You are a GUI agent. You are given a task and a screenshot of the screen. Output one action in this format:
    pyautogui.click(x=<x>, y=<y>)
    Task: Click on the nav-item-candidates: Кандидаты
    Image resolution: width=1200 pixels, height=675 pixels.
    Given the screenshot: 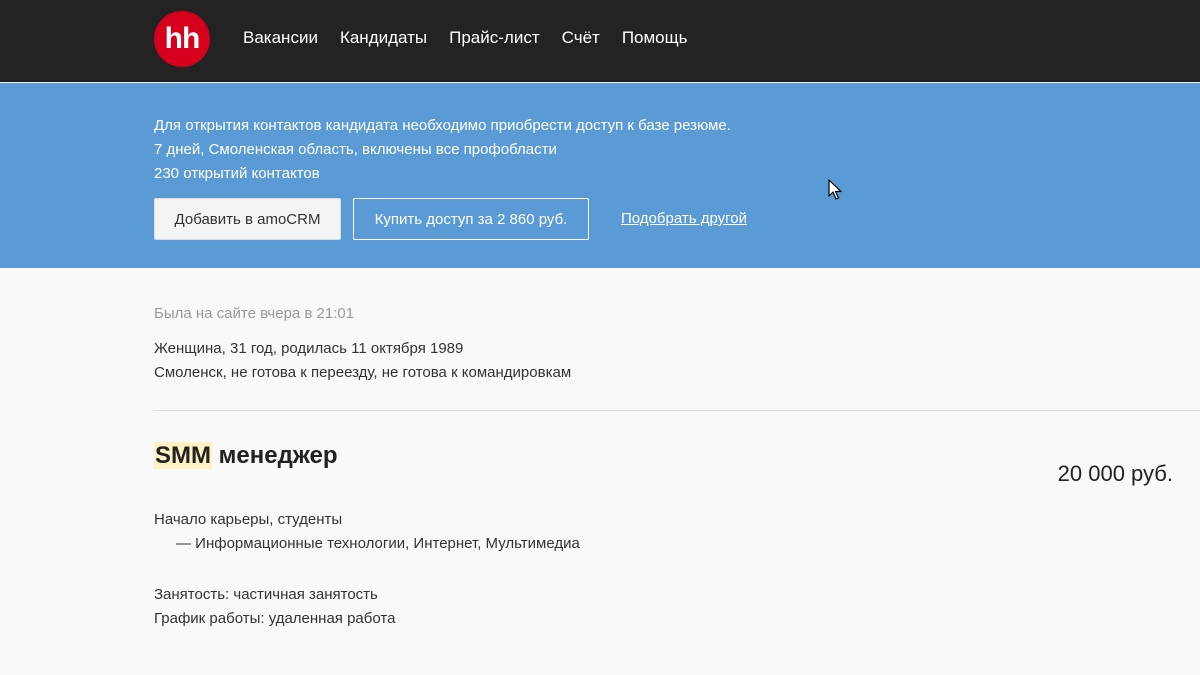 What is the action you would take?
    pyautogui.click(x=383, y=38)
    